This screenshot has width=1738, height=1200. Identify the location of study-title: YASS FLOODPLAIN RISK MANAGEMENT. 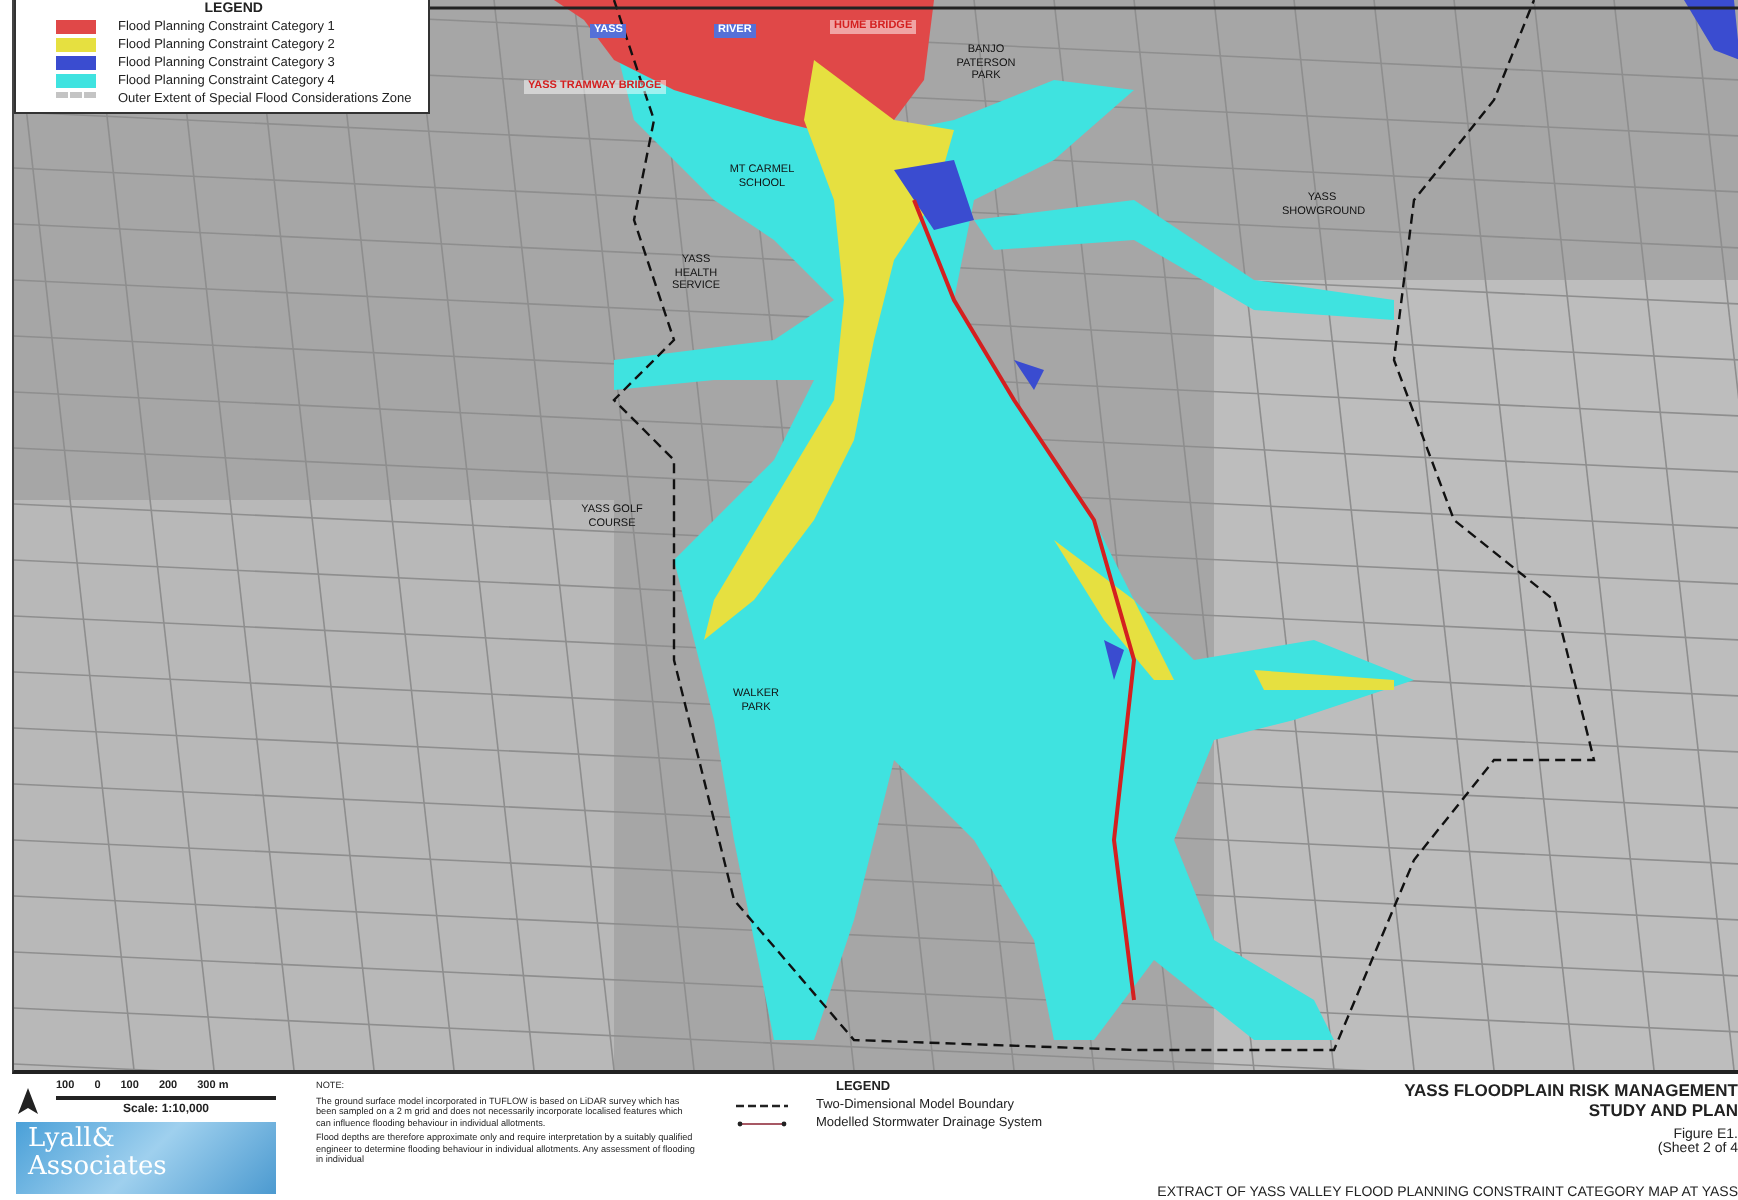
(1571, 1090).